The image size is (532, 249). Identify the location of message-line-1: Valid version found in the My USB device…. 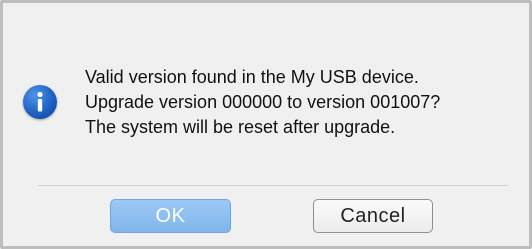
(252, 77).